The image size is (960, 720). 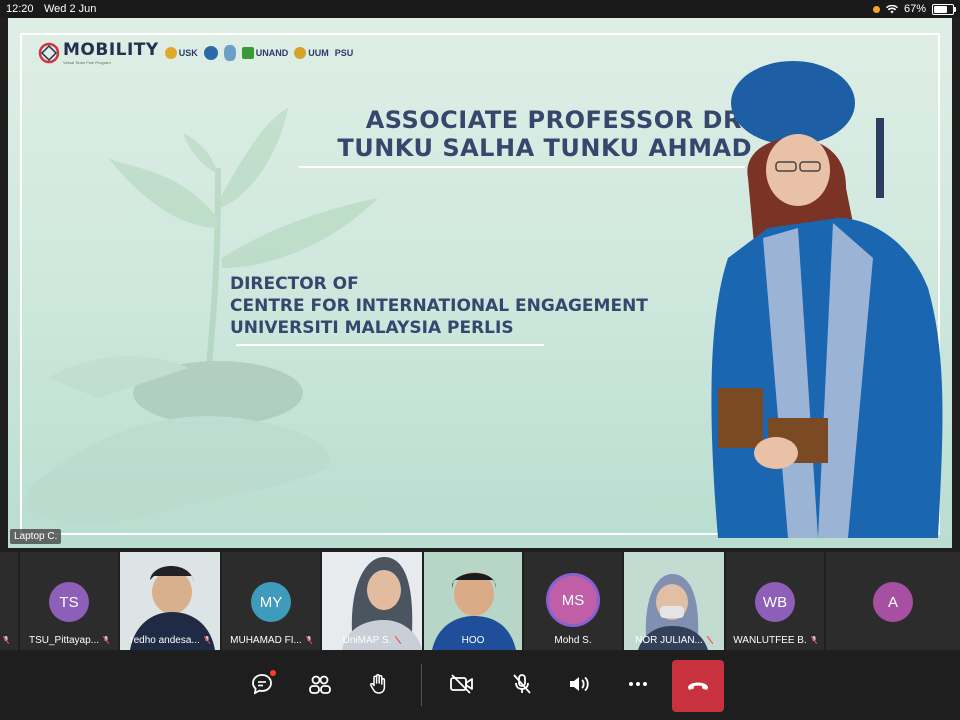 I want to click on notification-dot, so click(x=273, y=673).